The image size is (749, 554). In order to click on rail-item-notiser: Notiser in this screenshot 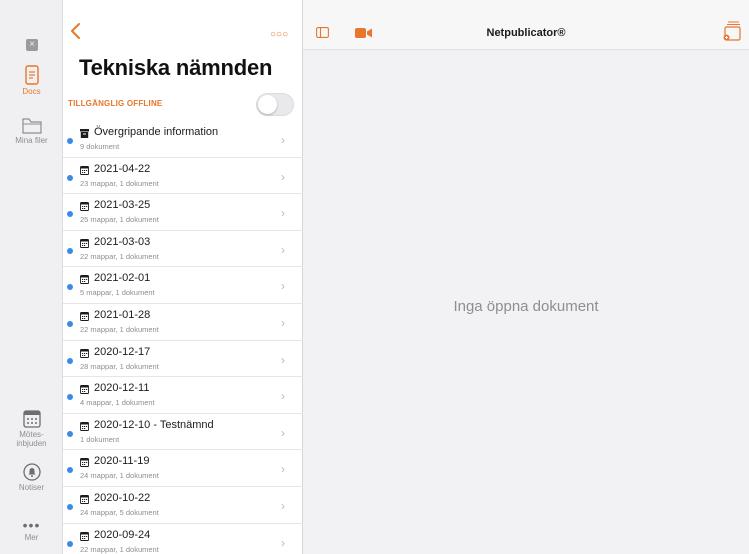, I will do `click(31, 477)`.